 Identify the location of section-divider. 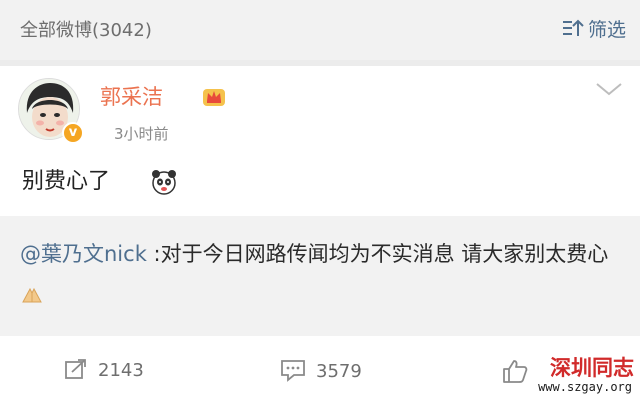
(320, 63).